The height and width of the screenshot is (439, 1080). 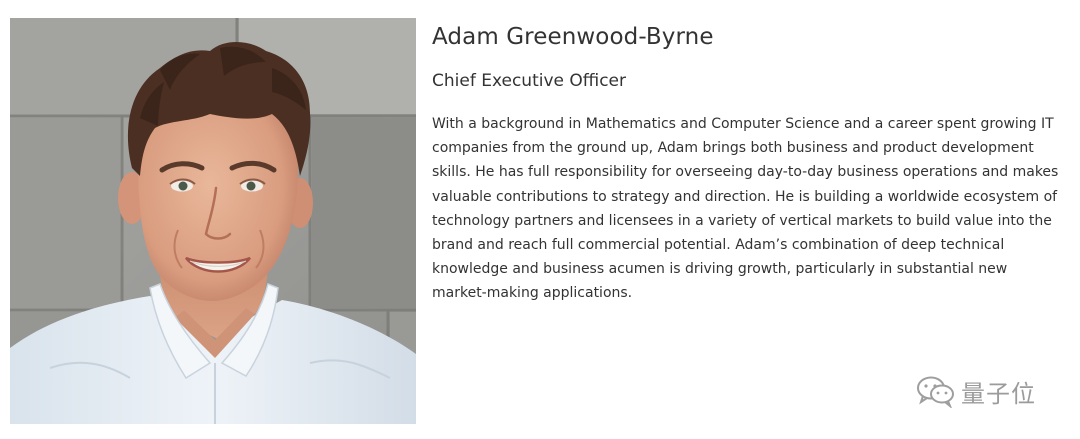 I want to click on wechat-logo-icon, so click(x=935, y=392).